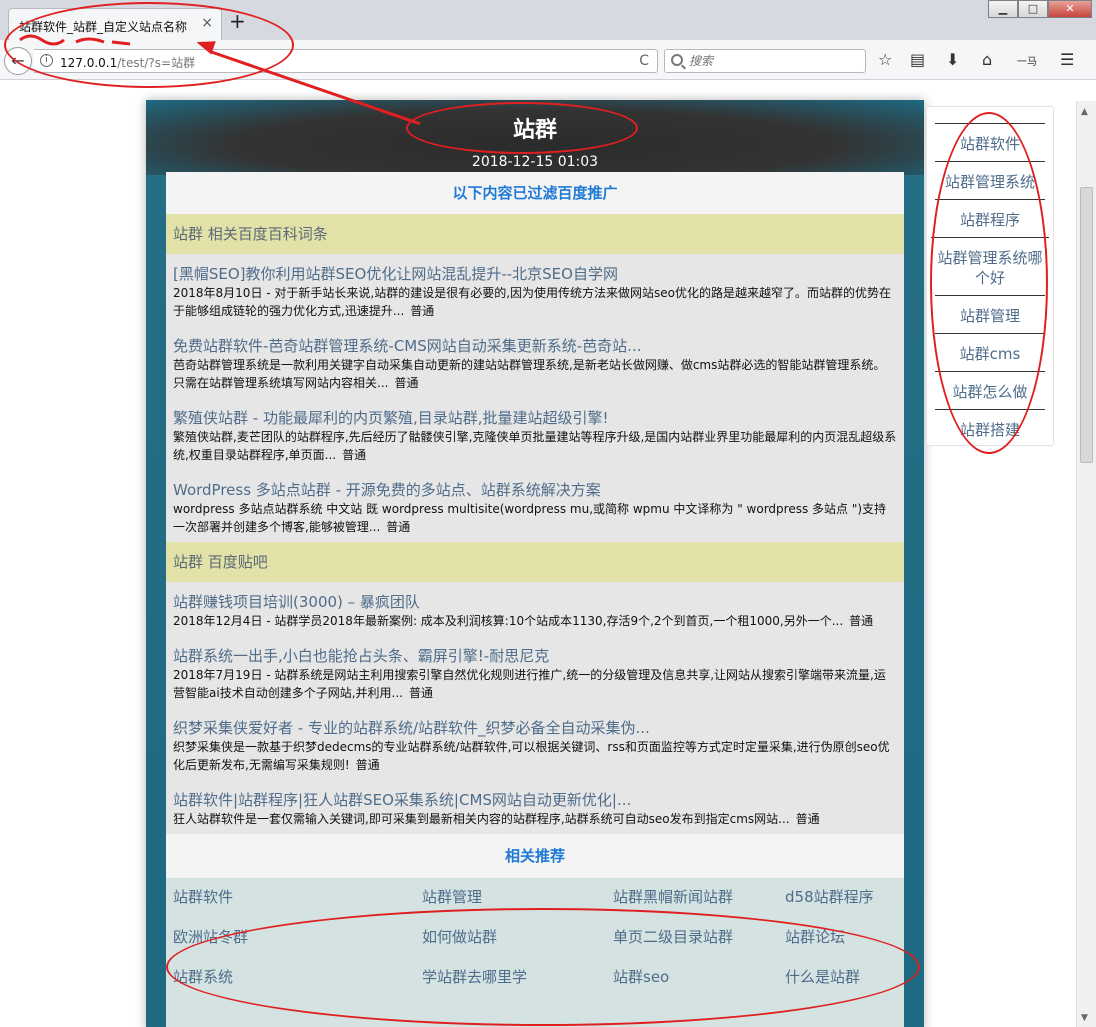 The height and width of the screenshot is (1027, 1096). What do you see at coordinates (548, 20) in the screenshot?
I see `tab-bar: 站群软件_站群_自定义站点名称 × + ▁ □ ✕` at bounding box center [548, 20].